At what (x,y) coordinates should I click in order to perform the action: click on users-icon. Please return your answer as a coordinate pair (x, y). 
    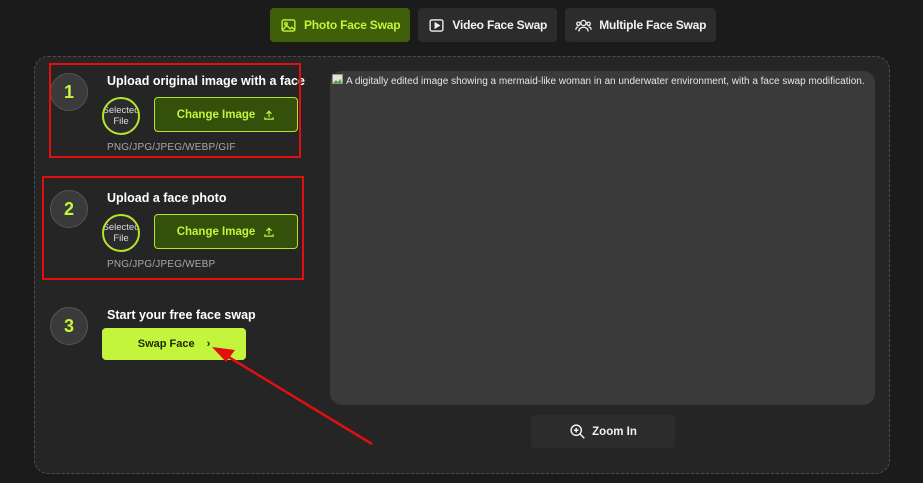
    Looking at the image, I should click on (583, 25).